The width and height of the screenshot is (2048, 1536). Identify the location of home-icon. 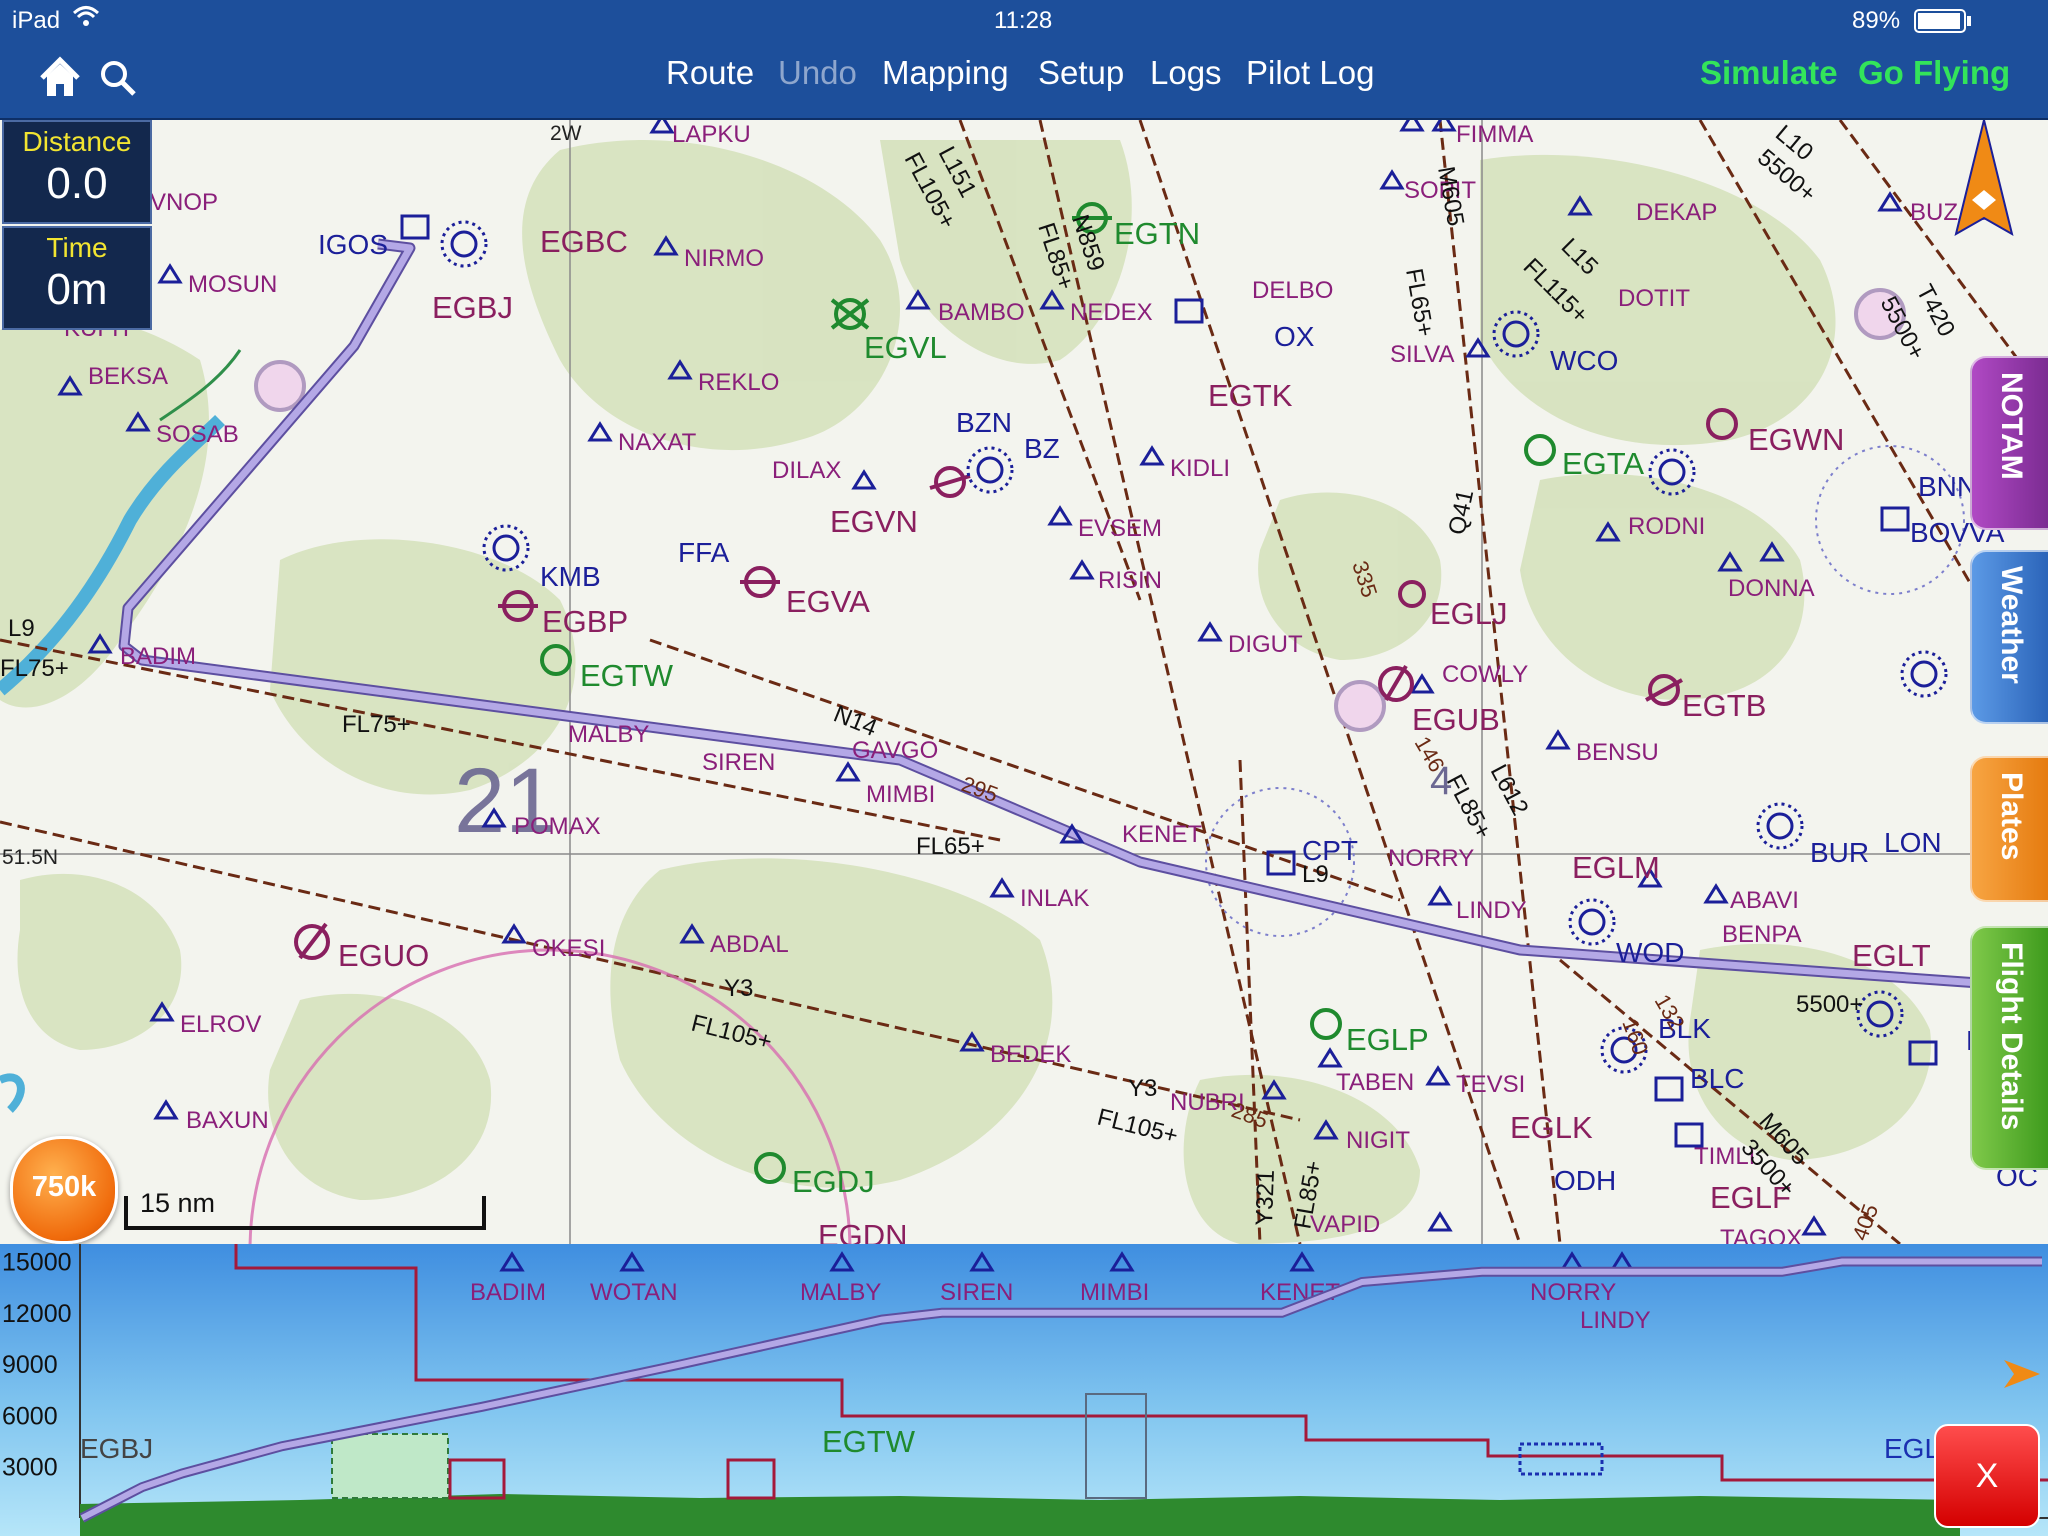
(60, 79).